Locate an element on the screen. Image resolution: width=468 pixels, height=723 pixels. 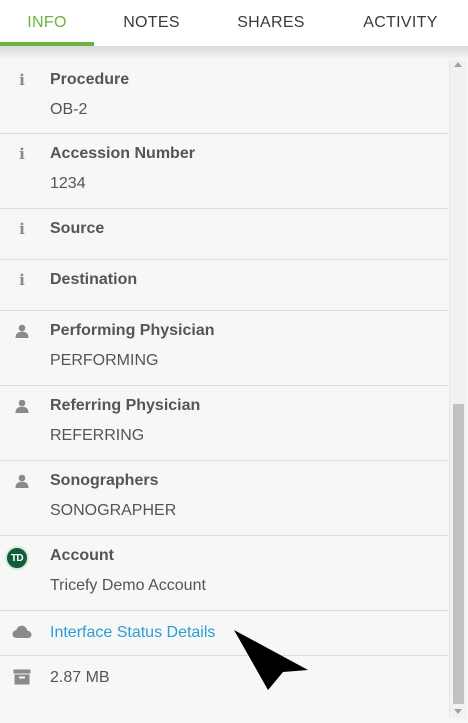
account-avatar: TD is located at coordinates (17, 558).